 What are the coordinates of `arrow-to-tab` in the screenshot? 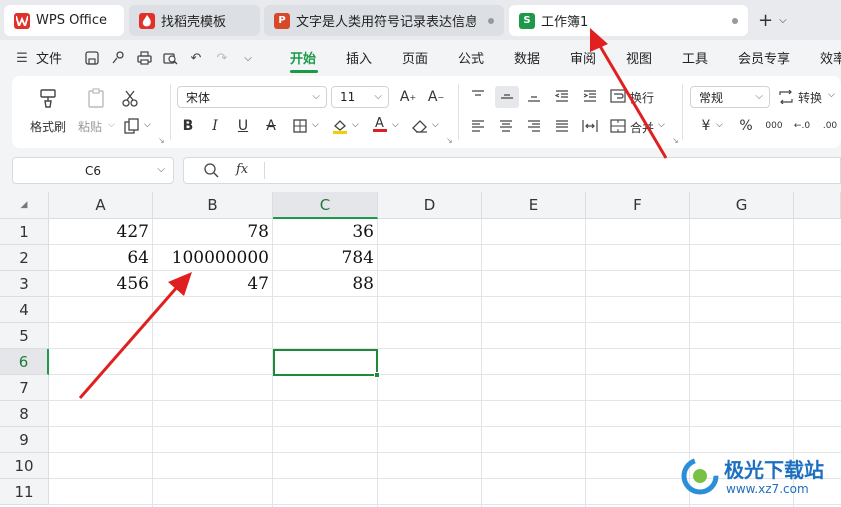 It's located at (629, 93).